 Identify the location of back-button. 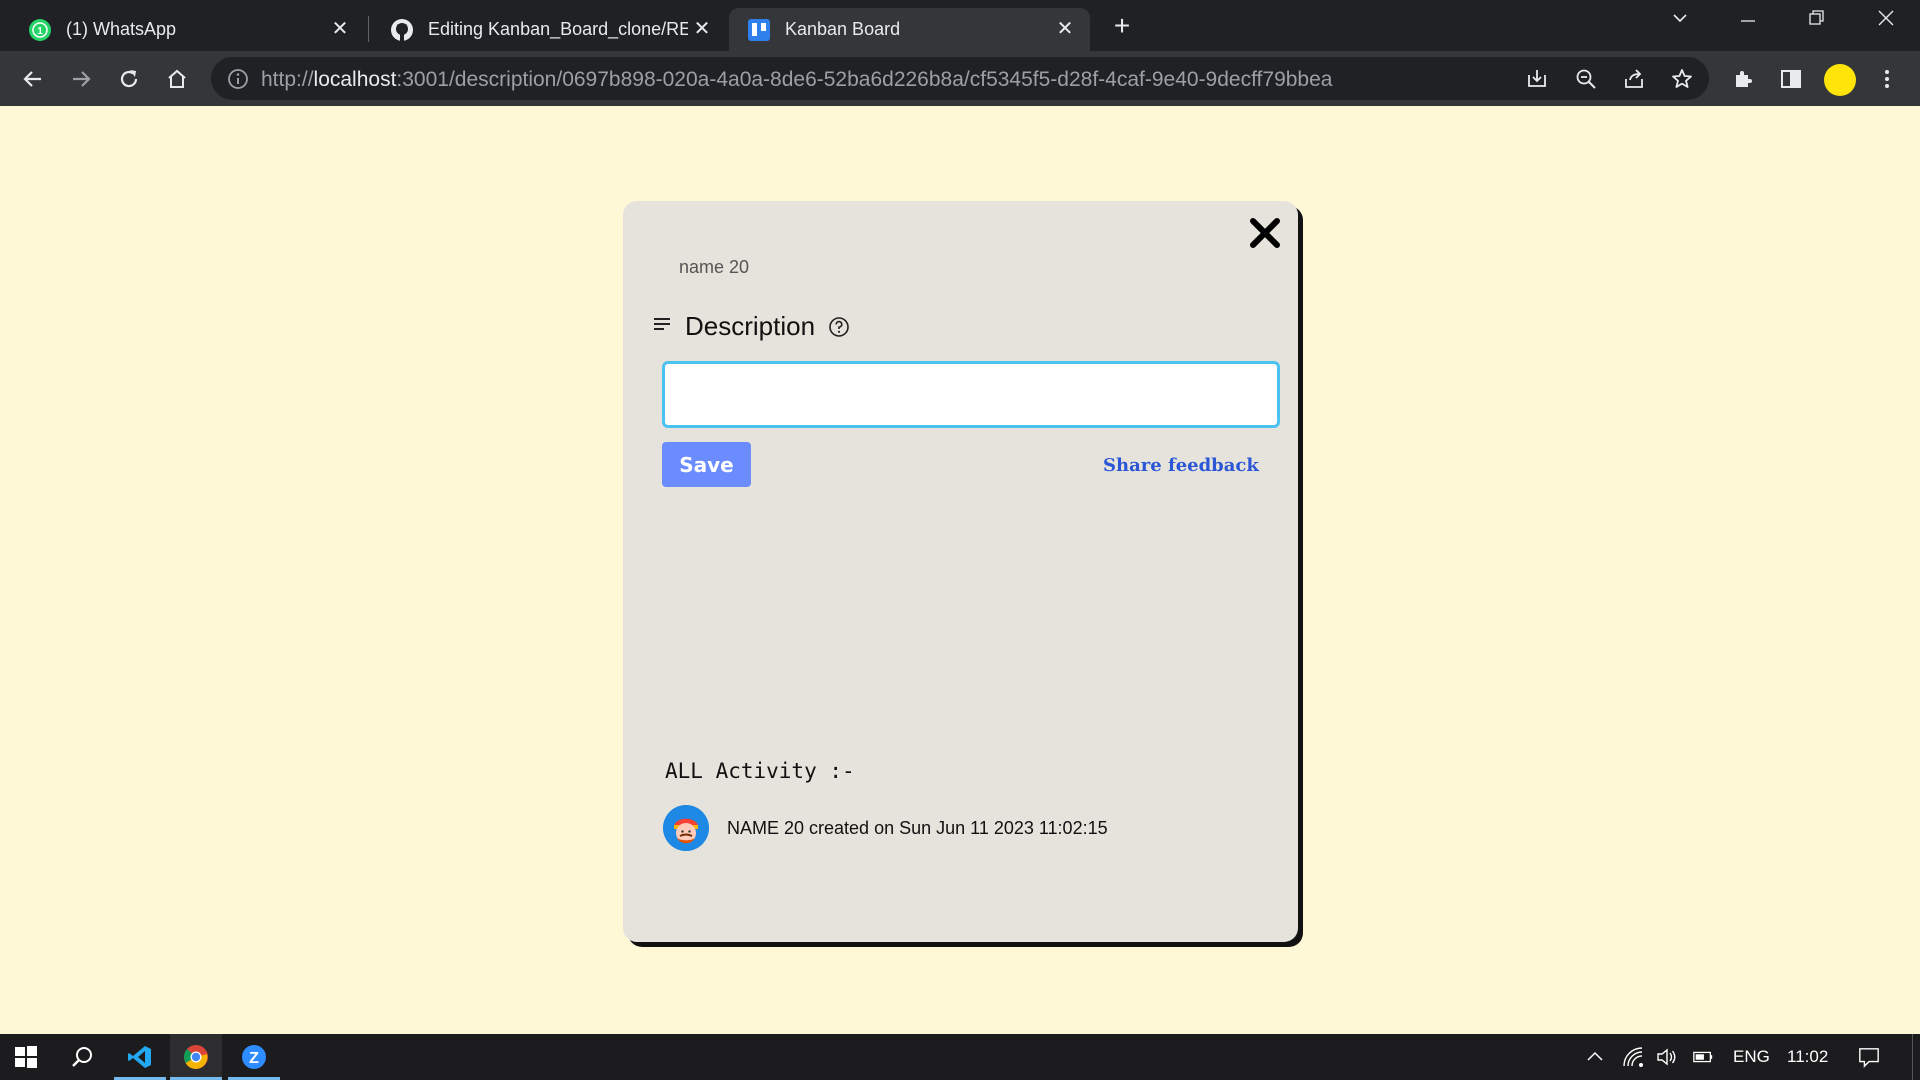
(33, 79).